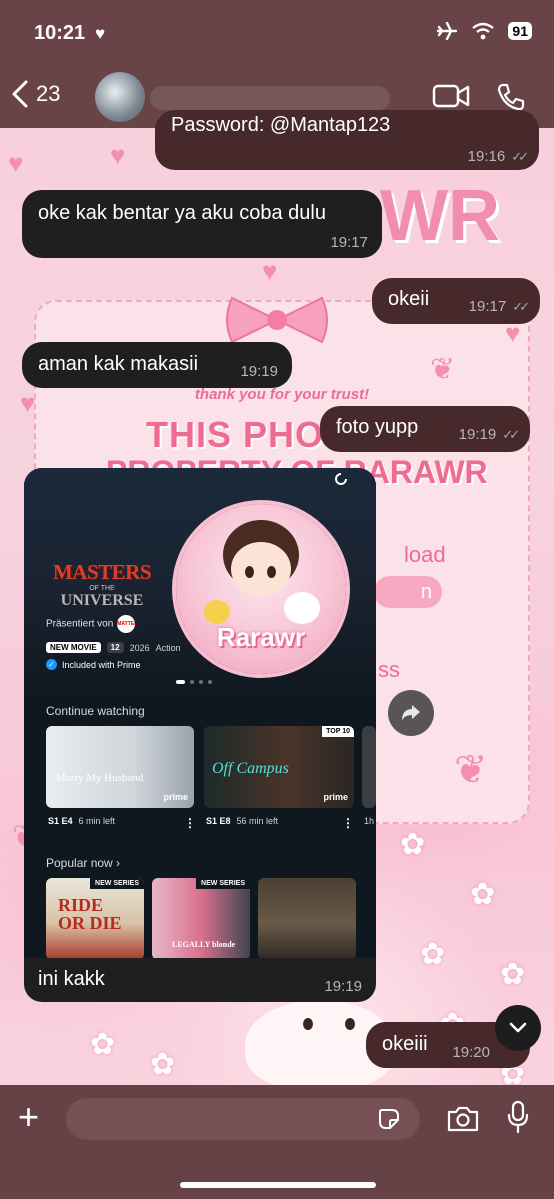 This screenshot has width=554, height=1199. I want to click on message-bubble-outgoing: okeii 19:17 ✓✓, so click(456, 301).